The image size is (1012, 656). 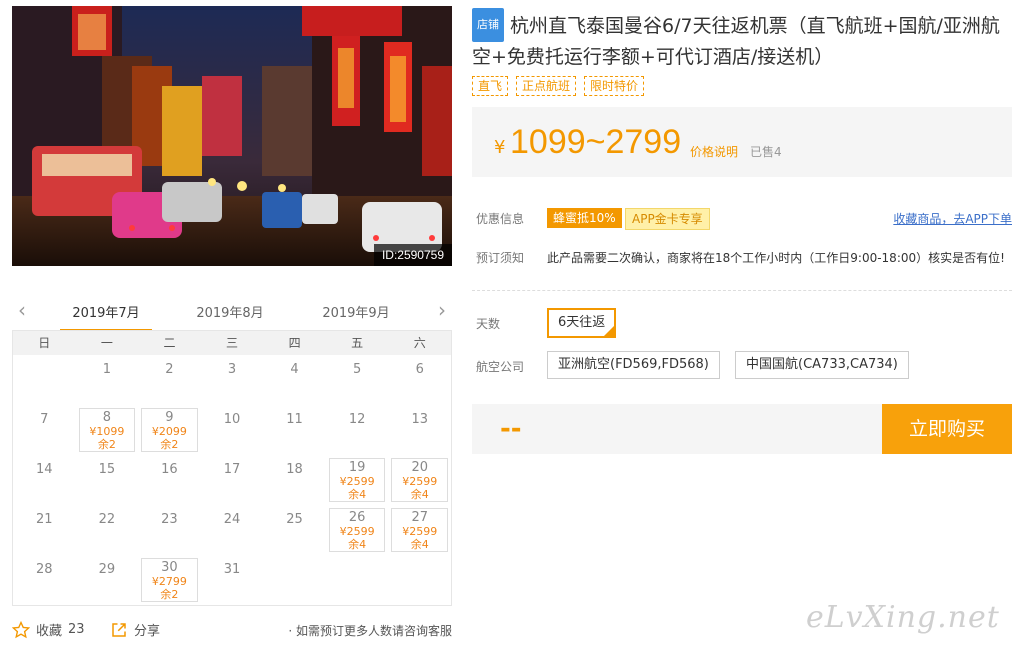 I want to click on calendar-day-cell: 21, so click(x=44, y=530).